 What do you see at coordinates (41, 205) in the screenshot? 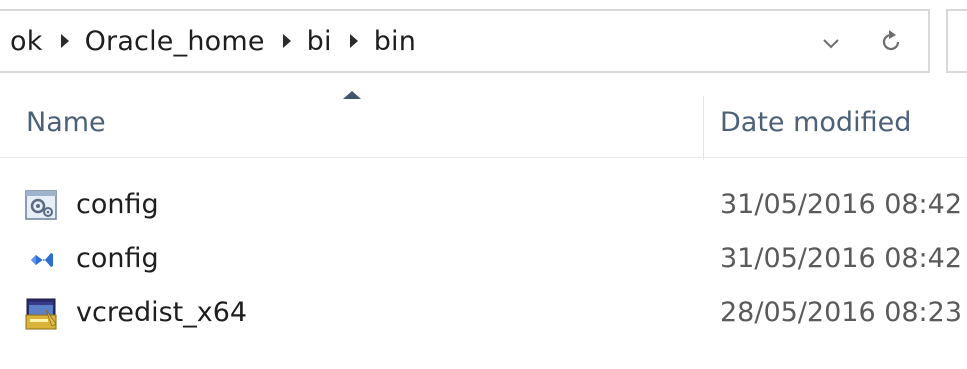
I see `config-settings-file-icon` at bounding box center [41, 205].